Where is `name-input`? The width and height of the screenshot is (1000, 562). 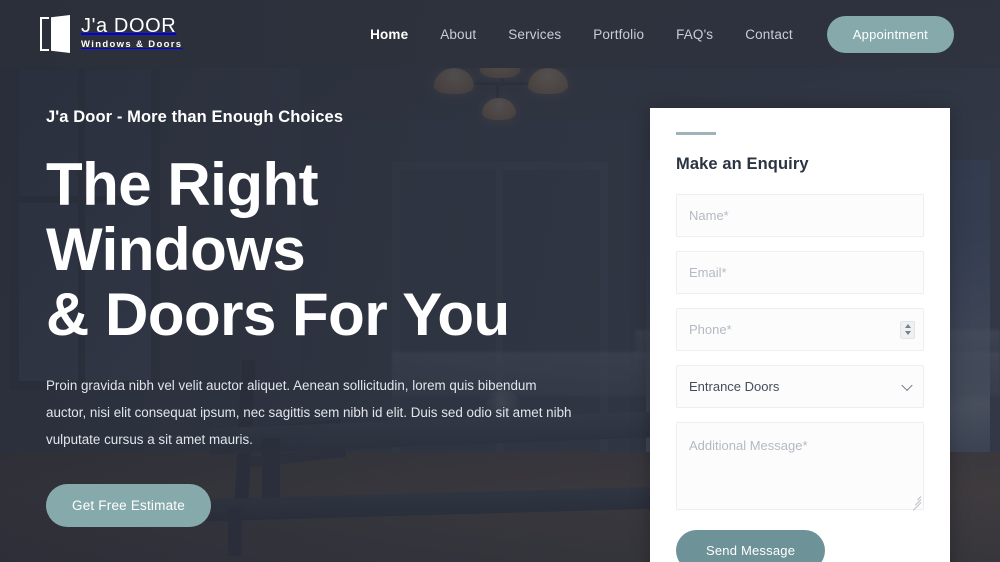 name-input is located at coordinates (800, 215).